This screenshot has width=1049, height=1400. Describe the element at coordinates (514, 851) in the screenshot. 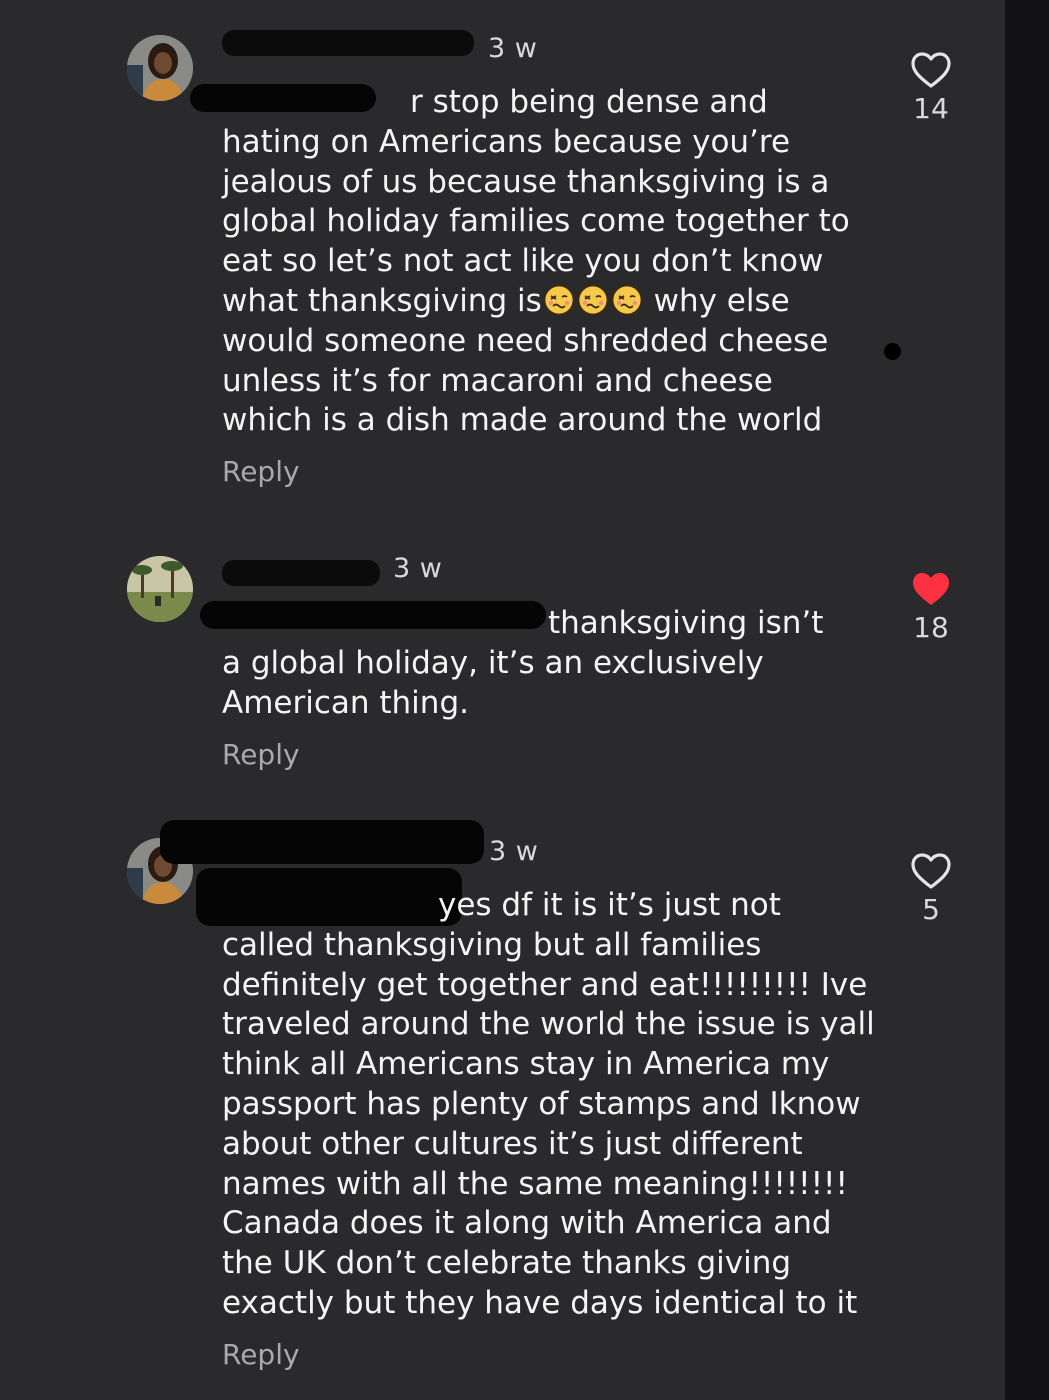

I see `timestamp: 3 w` at that location.